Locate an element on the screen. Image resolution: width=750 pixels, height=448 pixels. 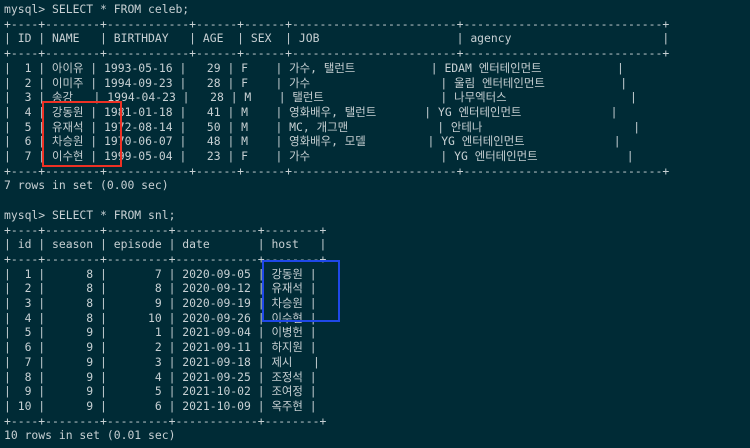
terminal-line: | 10 | 9 | 6 | 2021-10-09 | 옥주현 | is located at coordinates (160, 405).